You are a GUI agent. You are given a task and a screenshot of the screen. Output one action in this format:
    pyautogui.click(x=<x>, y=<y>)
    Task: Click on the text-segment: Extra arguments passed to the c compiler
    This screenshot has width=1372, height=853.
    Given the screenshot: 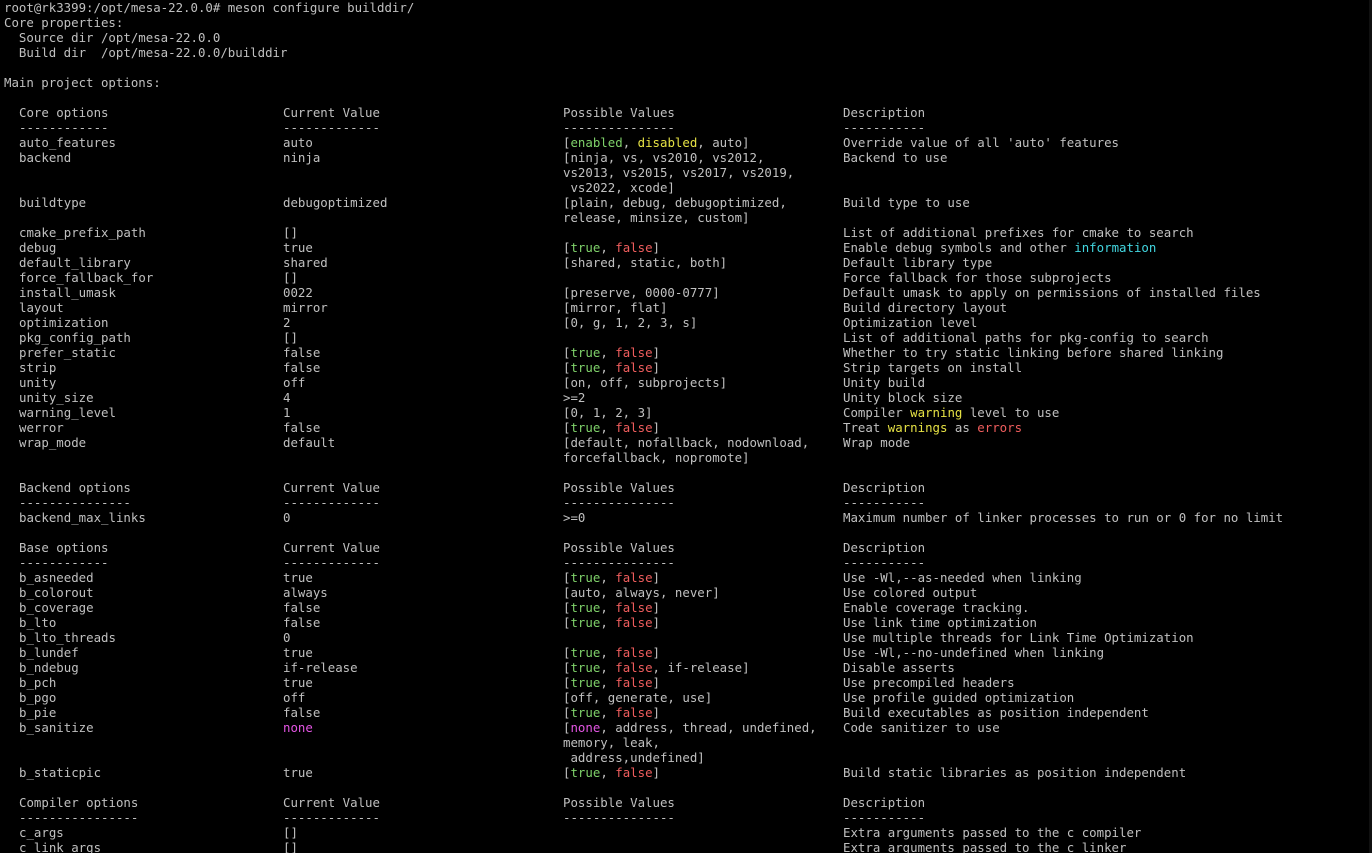 What is the action you would take?
    pyautogui.click(x=992, y=832)
    